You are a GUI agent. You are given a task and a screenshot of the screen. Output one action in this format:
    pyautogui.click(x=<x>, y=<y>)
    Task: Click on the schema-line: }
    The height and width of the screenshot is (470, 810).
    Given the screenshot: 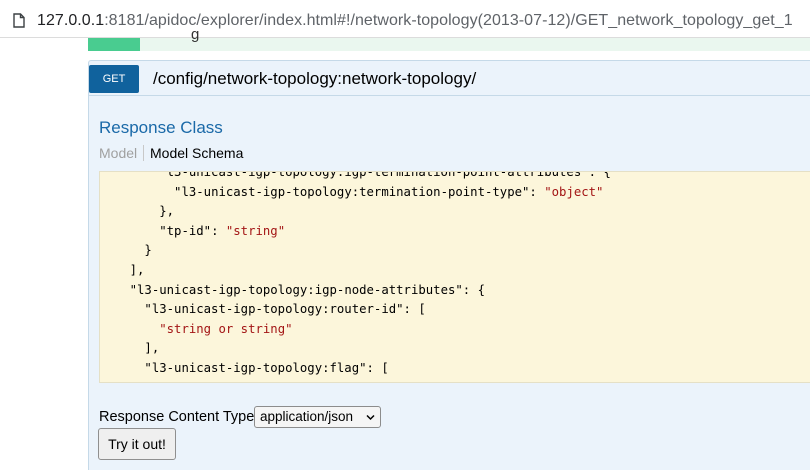 What is the action you would take?
    pyautogui.click(x=355, y=251)
    